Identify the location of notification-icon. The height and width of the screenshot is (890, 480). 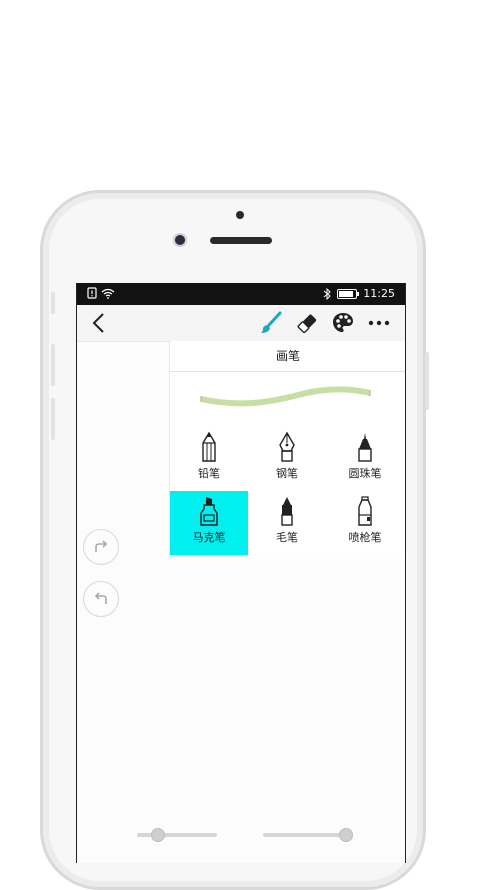
(92, 293).